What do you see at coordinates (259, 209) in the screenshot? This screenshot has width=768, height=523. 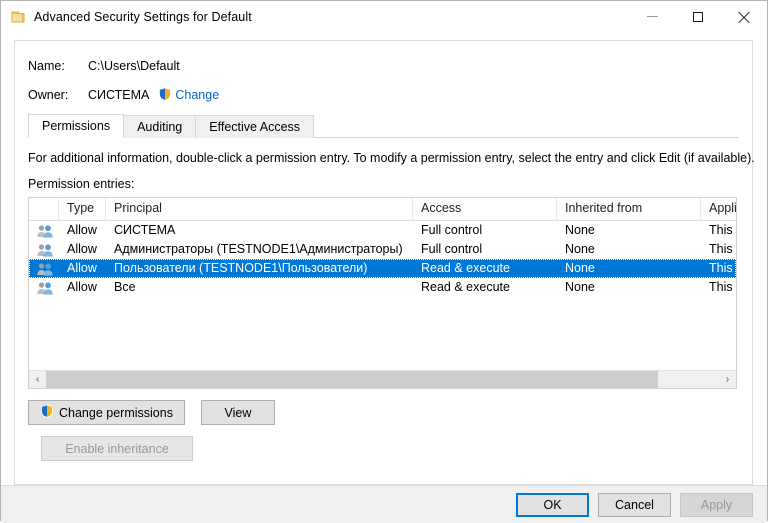 I see `column-header-principal: Principal` at bounding box center [259, 209].